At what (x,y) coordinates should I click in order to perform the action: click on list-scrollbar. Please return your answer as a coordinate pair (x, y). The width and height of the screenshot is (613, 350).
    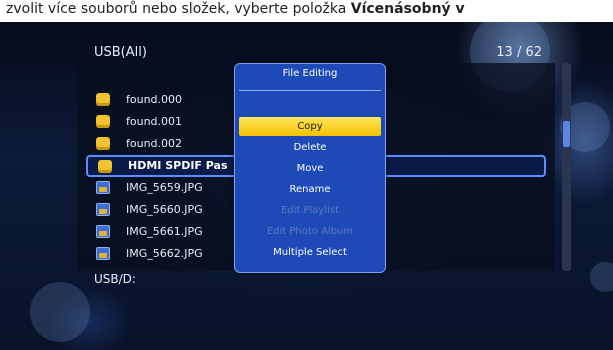
    Looking at the image, I should click on (566, 167).